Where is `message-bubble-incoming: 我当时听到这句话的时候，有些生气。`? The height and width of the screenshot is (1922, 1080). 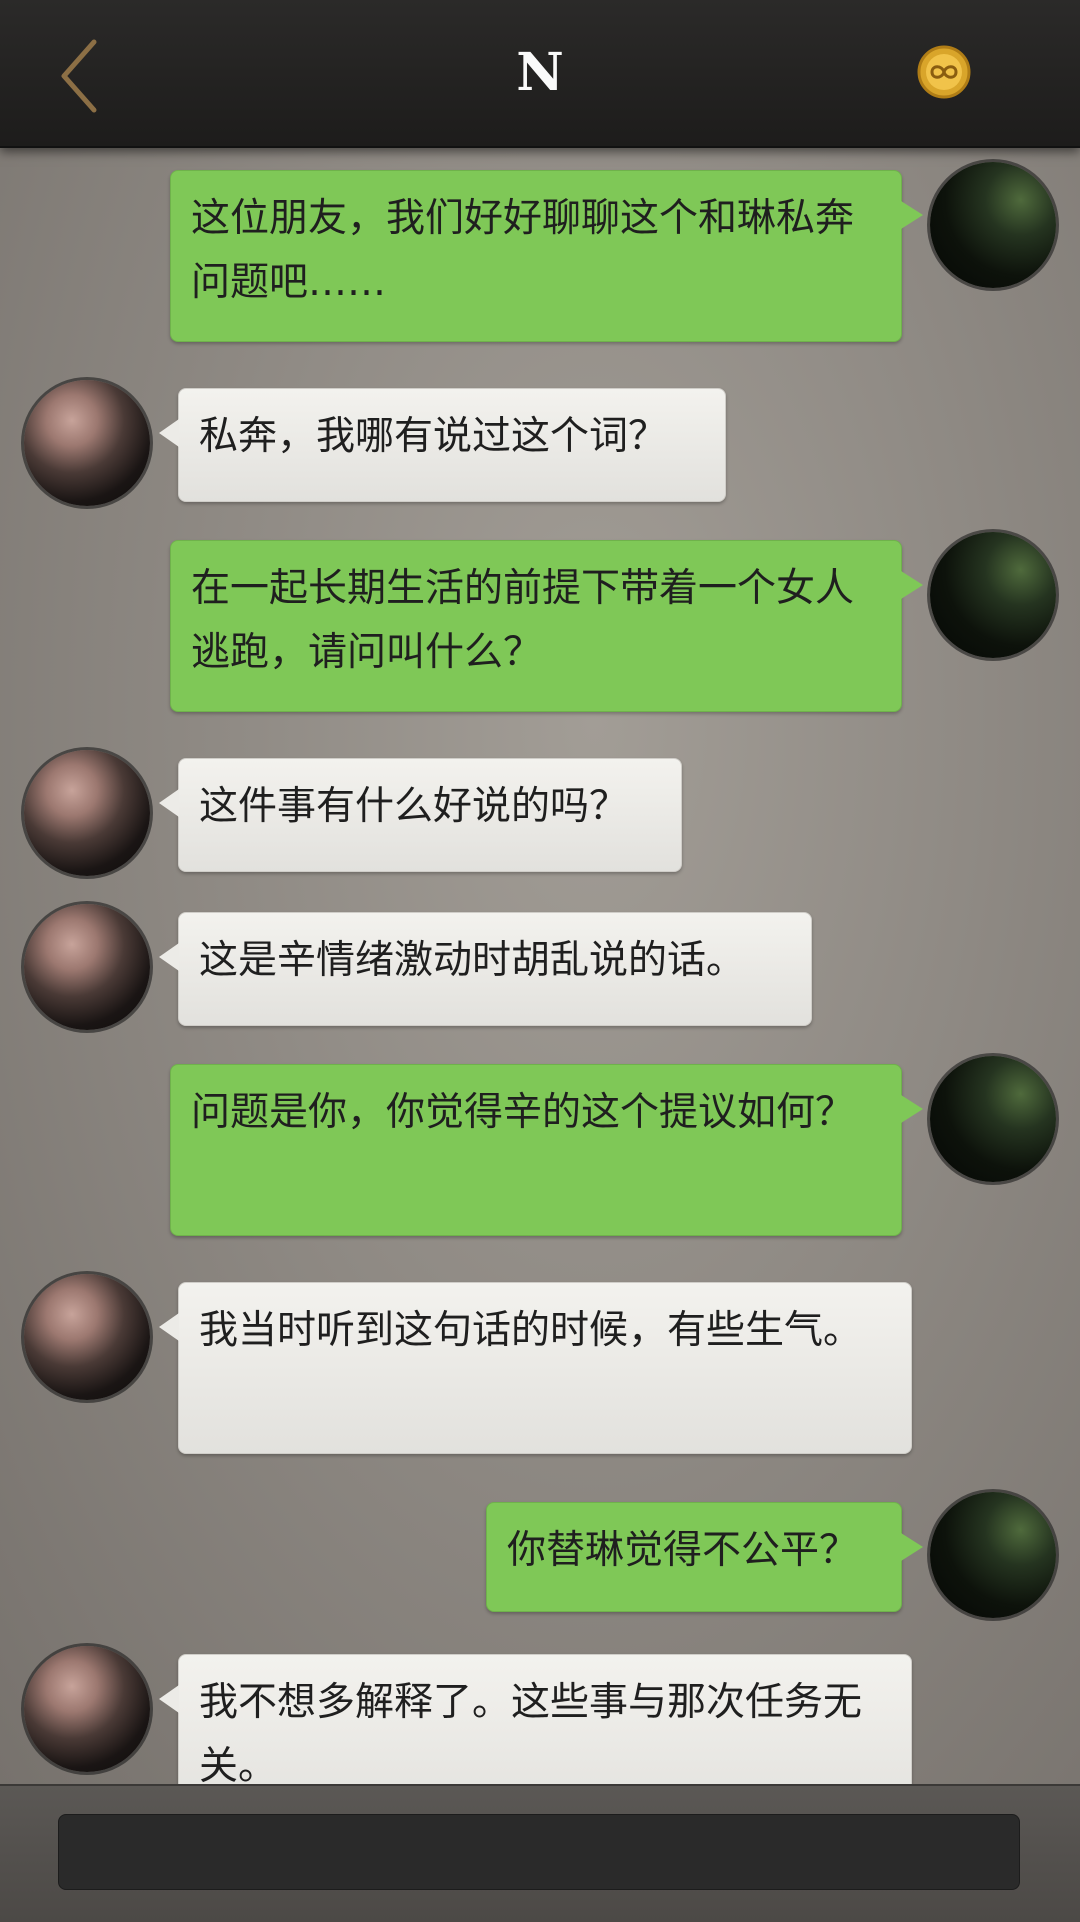 message-bubble-incoming: 我当时听到这句话的时候，有些生气。 is located at coordinates (535, 1368).